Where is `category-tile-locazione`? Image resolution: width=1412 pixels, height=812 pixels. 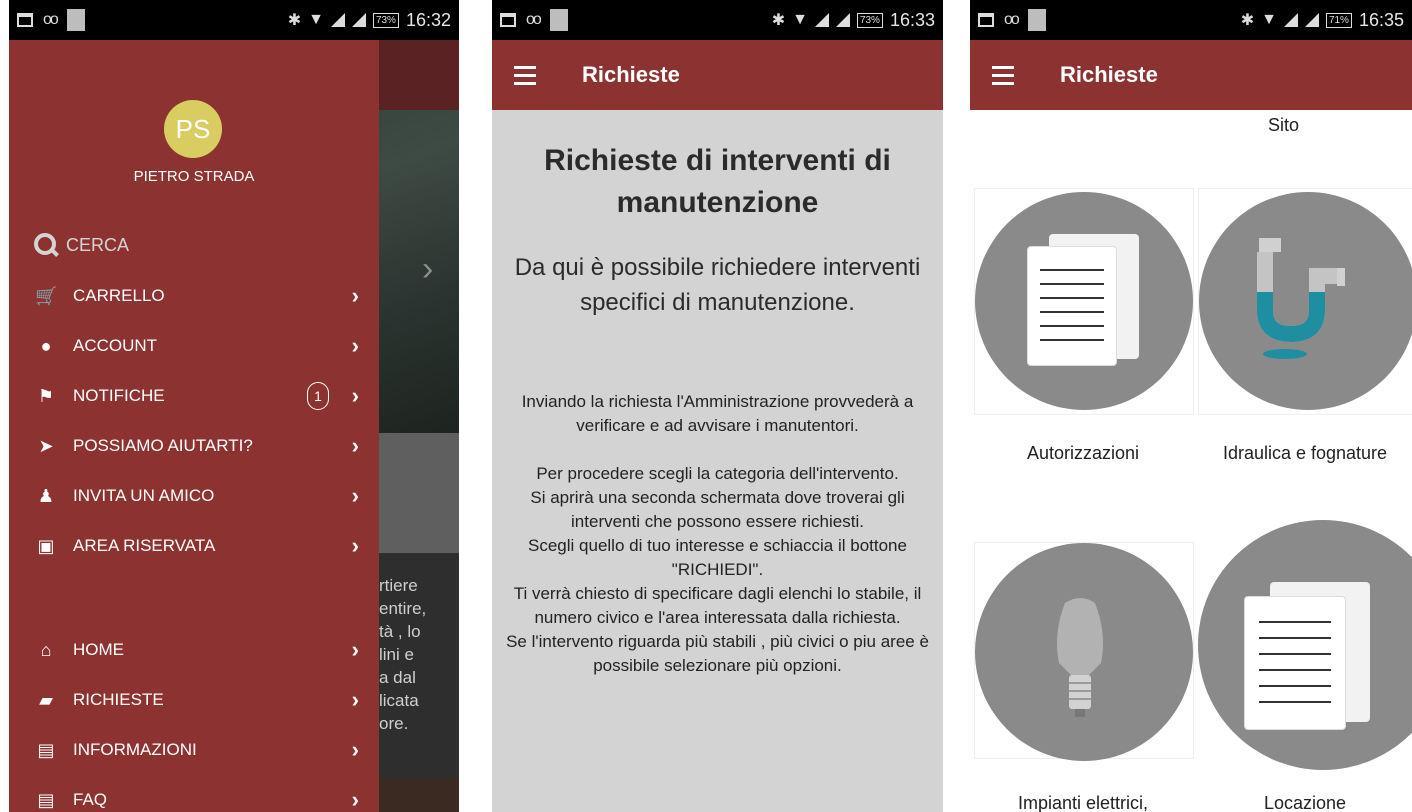
category-tile-locazione is located at coordinates (1305, 645).